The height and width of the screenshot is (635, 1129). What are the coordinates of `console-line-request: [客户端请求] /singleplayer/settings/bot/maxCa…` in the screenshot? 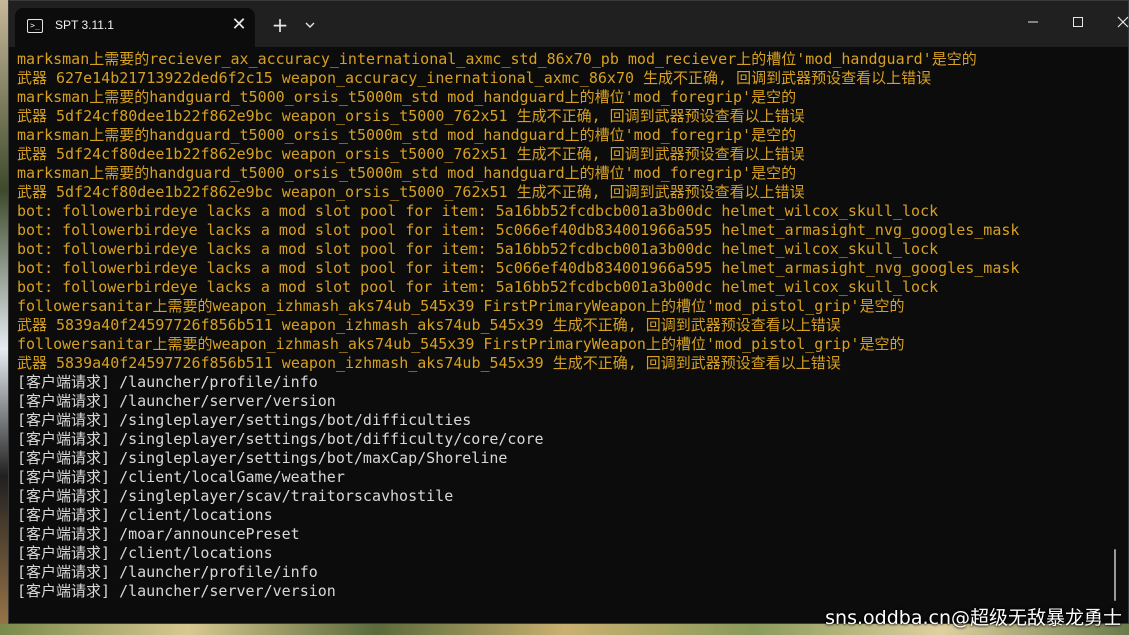 It's located at (262, 458).